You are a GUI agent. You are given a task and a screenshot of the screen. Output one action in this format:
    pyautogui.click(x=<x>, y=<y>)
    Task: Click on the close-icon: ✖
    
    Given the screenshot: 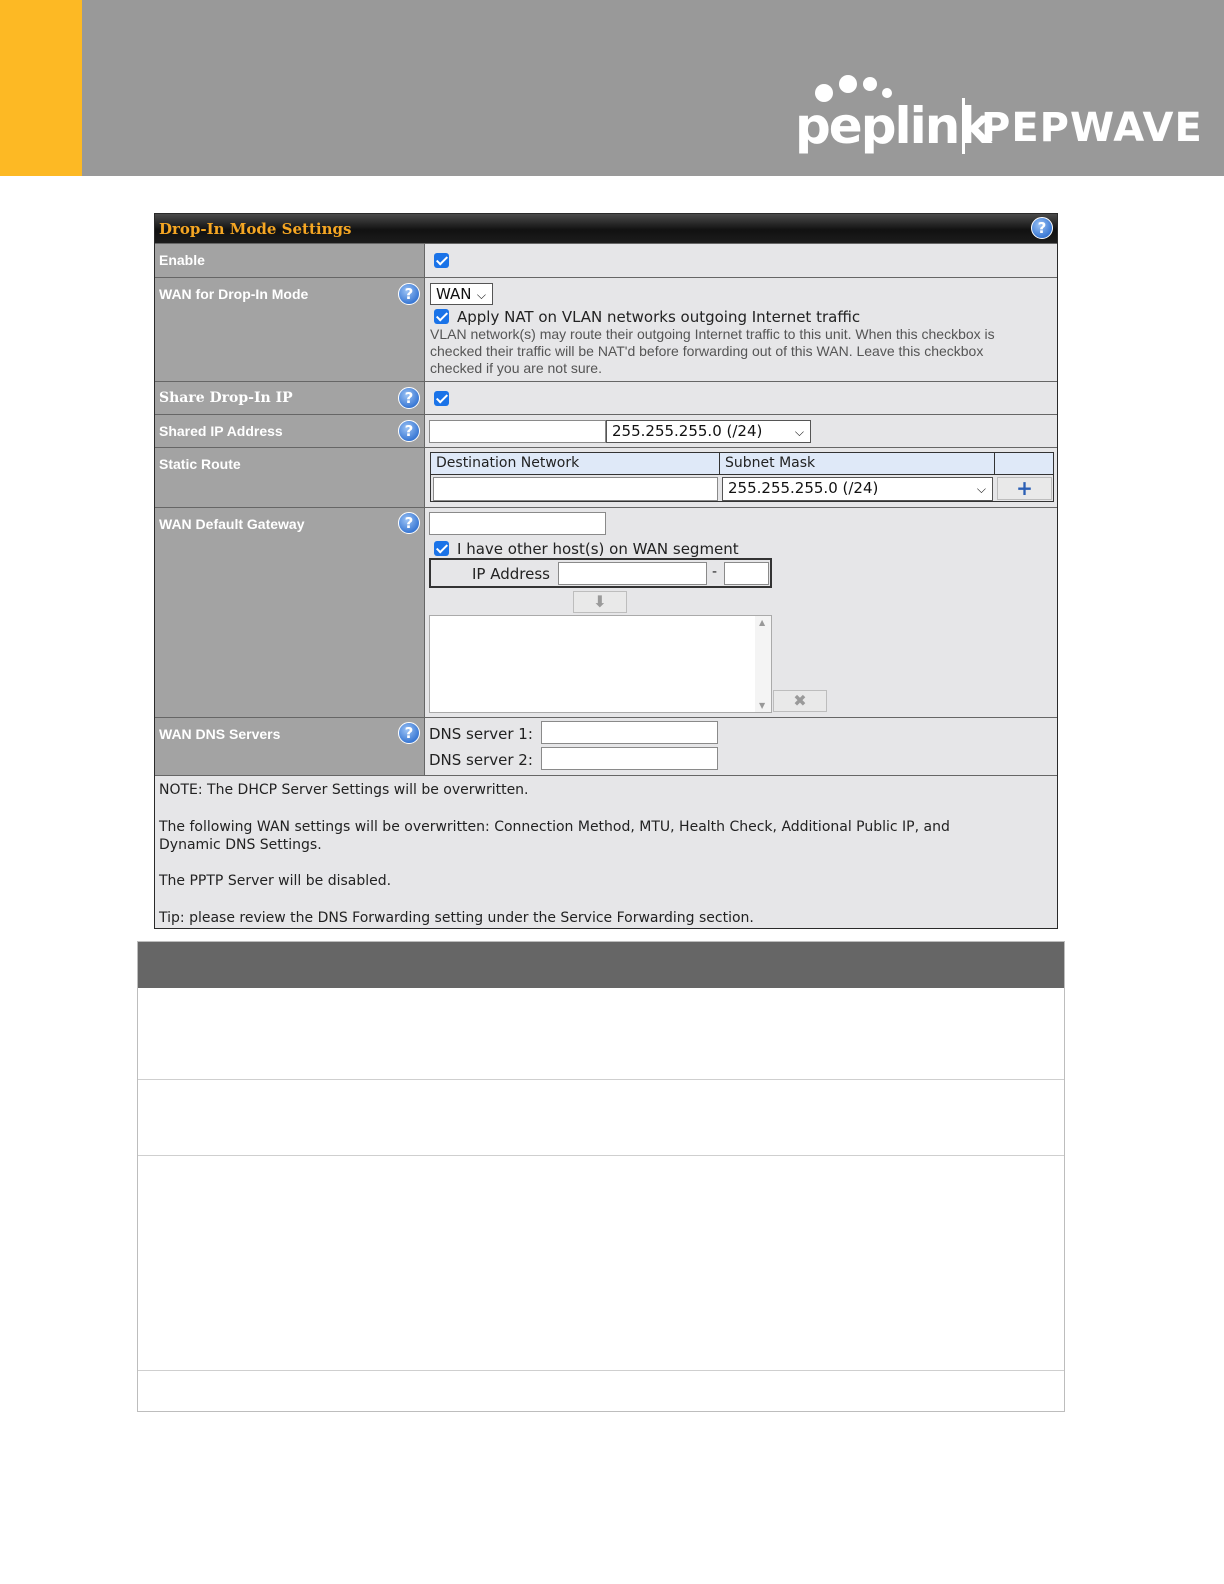 What is the action you would take?
    pyautogui.click(x=800, y=700)
    